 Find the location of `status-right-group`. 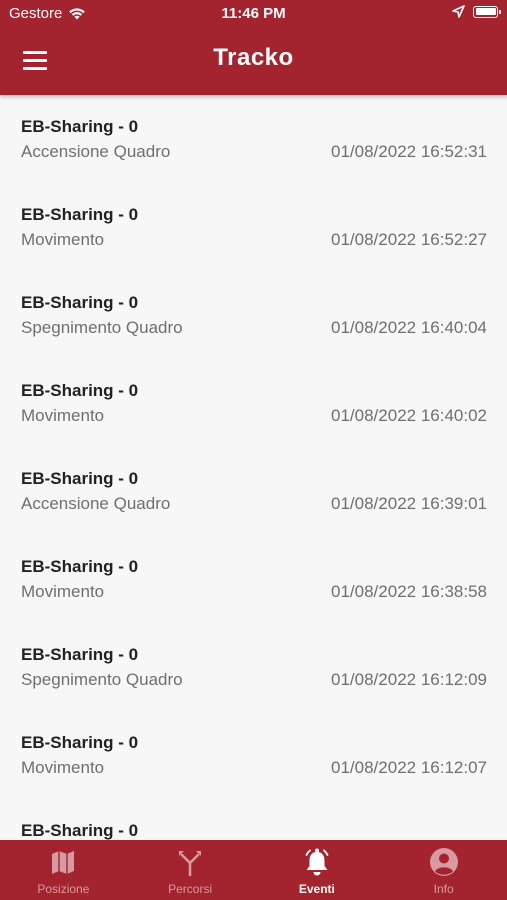

status-right-group is located at coordinates (476, 11).